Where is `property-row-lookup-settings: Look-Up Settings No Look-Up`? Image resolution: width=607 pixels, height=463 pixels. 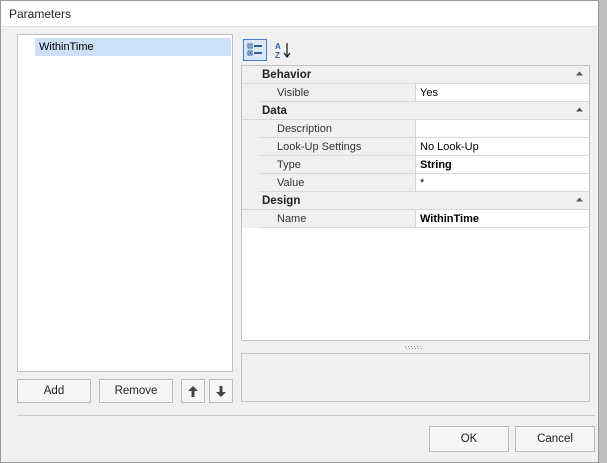 property-row-lookup-settings: Look-Up Settings No Look-Up is located at coordinates (415, 147).